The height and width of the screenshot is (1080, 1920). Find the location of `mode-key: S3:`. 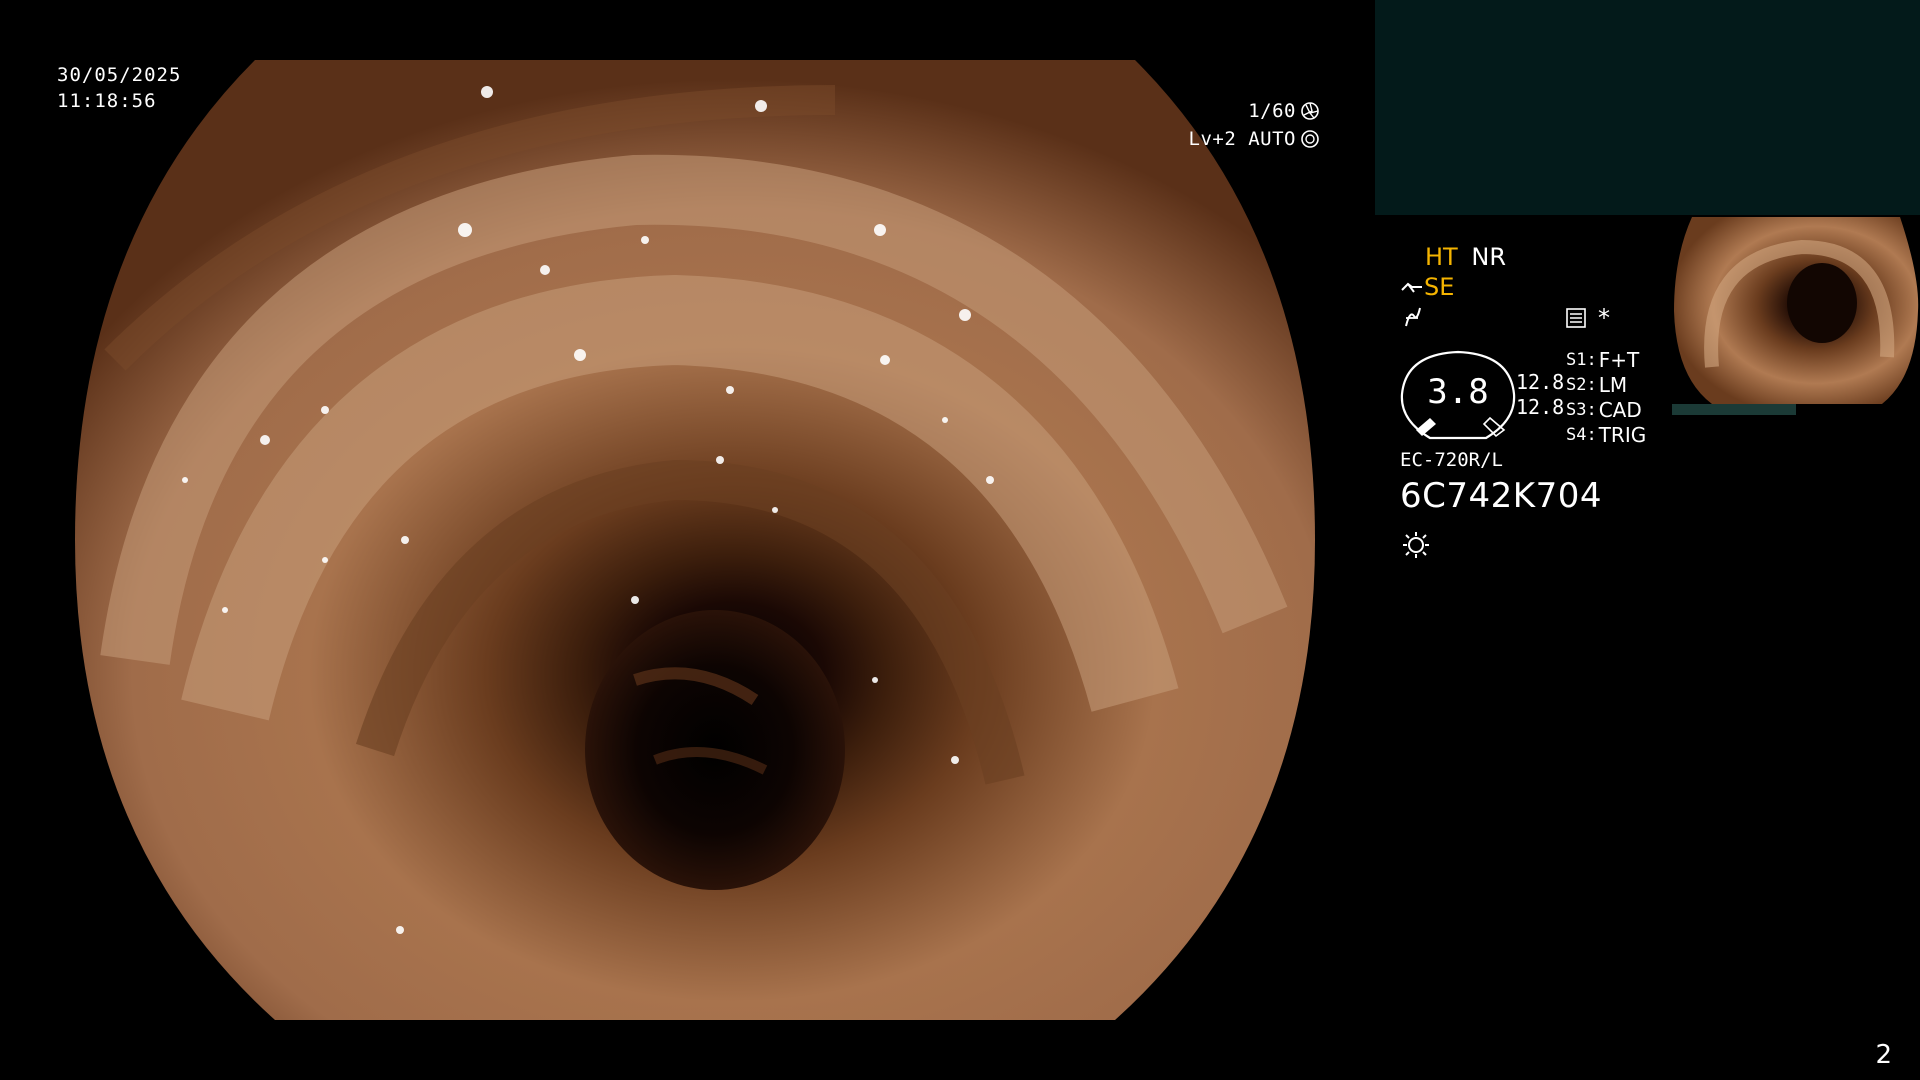

mode-key: S3: is located at coordinates (1581, 410).